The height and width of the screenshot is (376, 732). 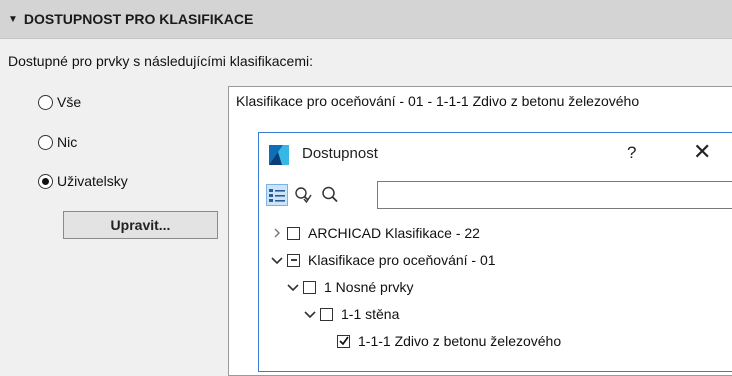 I want to click on tree-view-icon, so click(x=277, y=195).